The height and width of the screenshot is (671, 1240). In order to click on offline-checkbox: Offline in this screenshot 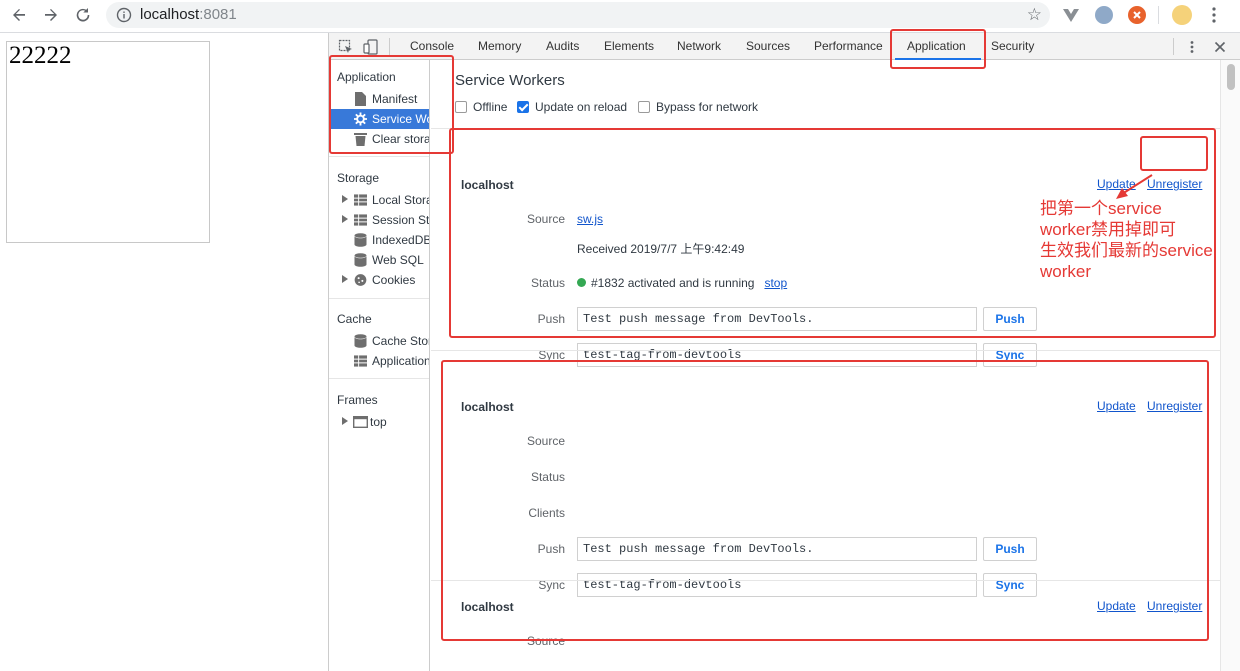, I will do `click(481, 107)`.